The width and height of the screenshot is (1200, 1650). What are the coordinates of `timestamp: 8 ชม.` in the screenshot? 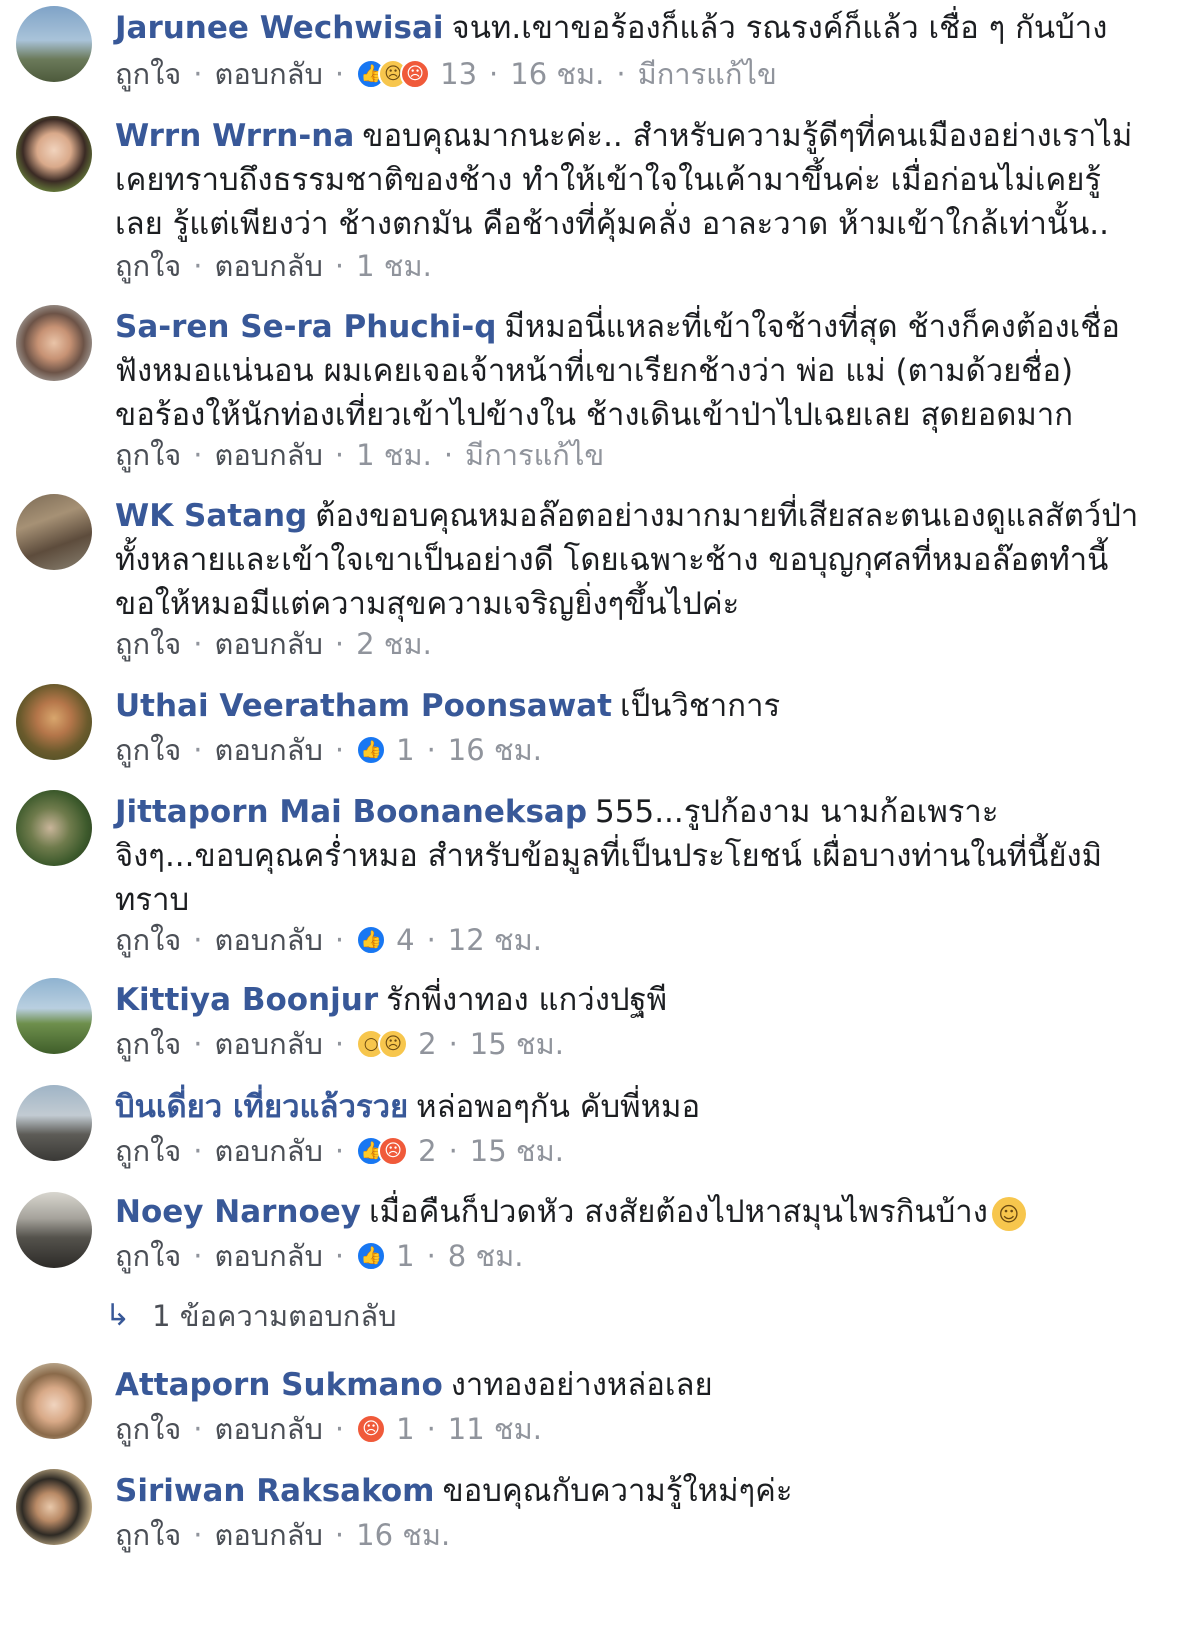 It's located at (486, 1256).